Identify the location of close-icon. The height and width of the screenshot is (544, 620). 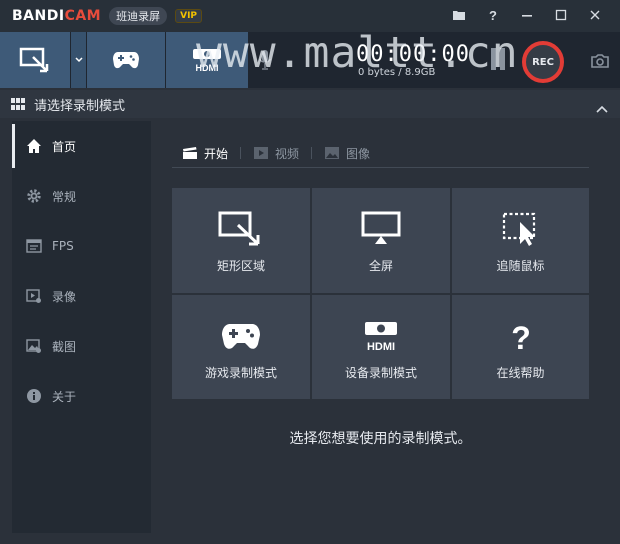
(595, 15).